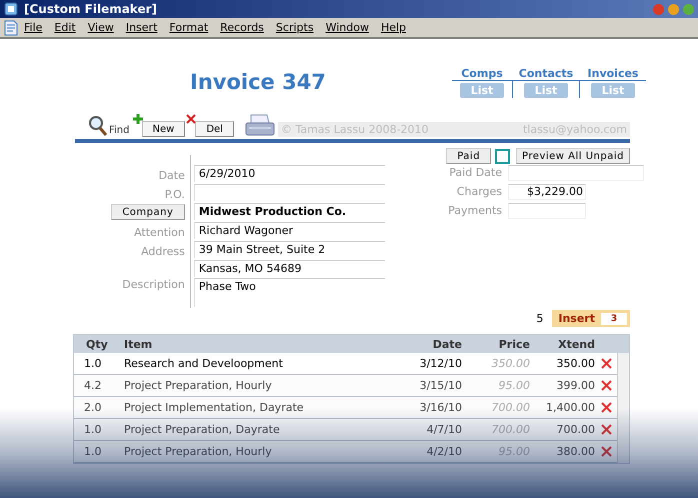 The height and width of the screenshot is (498, 698). Describe the element at coordinates (393, 27) in the screenshot. I see `menu-item: Help` at that location.